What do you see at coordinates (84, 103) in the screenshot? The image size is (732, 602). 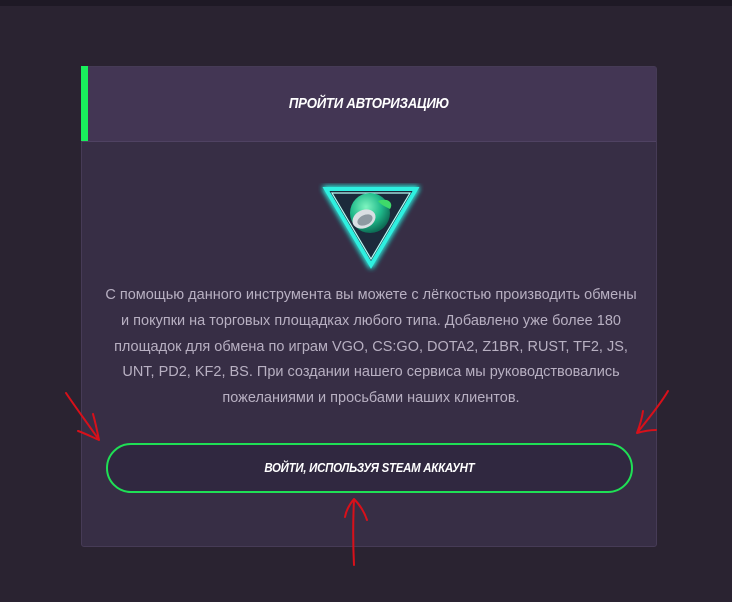 I see `header-accent-bar` at bounding box center [84, 103].